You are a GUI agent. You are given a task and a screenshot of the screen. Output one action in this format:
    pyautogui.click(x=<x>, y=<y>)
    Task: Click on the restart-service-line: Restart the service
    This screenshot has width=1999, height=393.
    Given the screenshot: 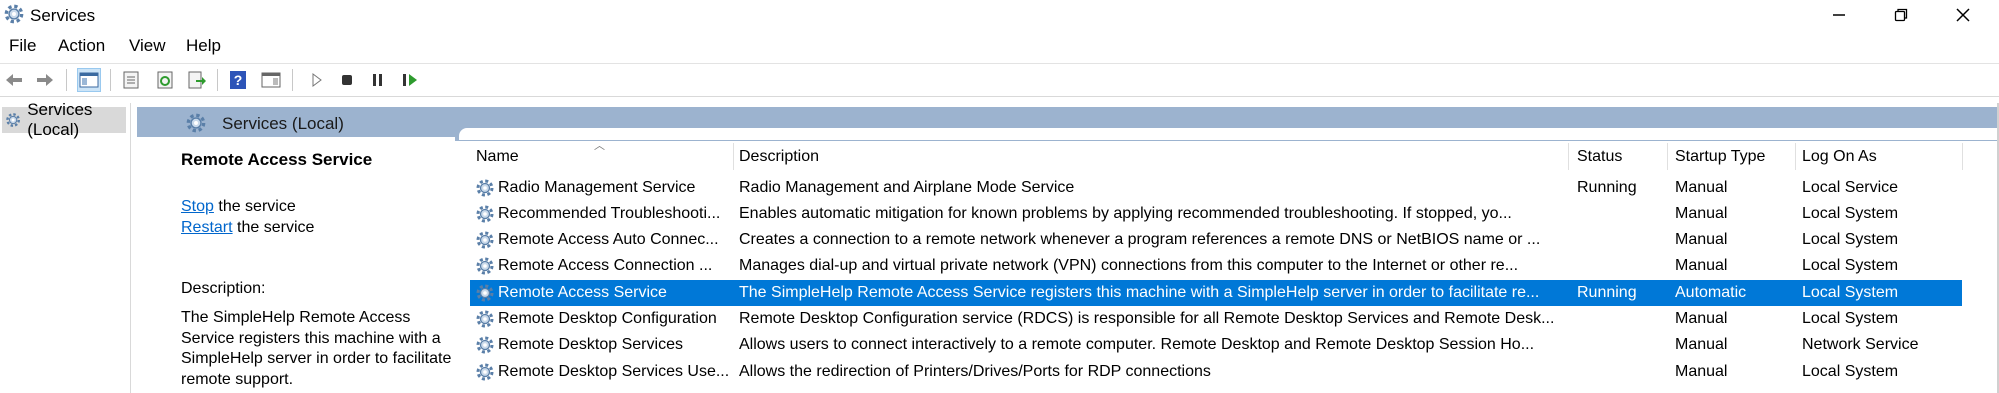 What is the action you would take?
    pyautogui.click(x=247, y=228)
    